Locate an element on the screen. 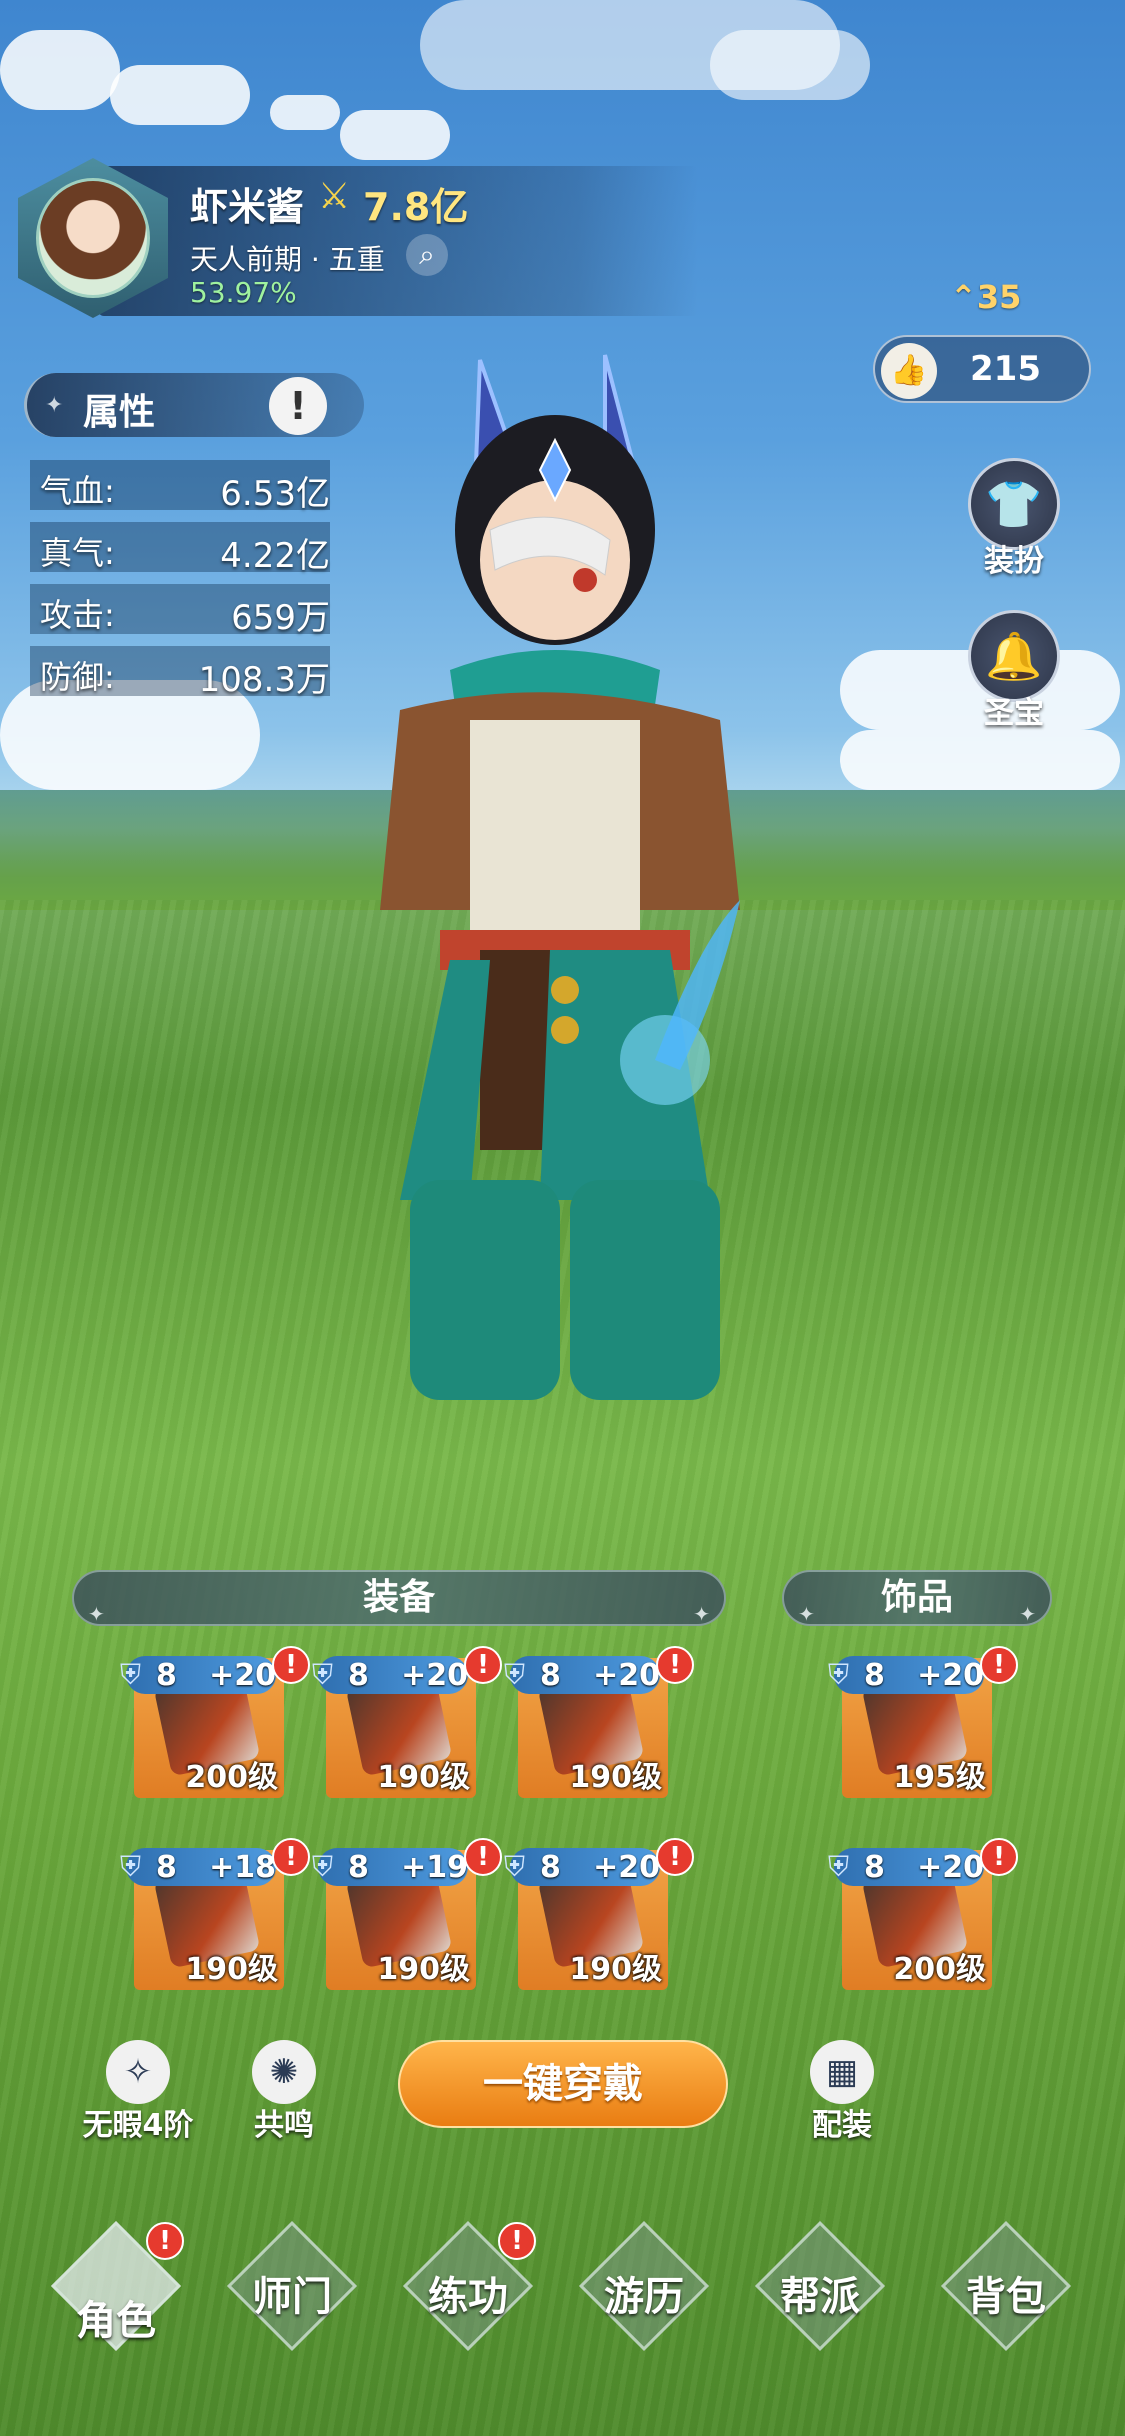 The image size is (1125, 2436). info-icon: ! is located at coordinates (298, 406).